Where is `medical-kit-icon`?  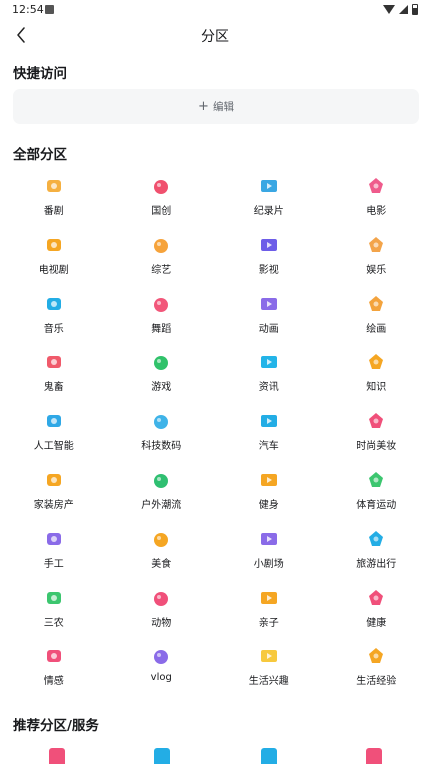 medical-kit-icon is located at coordinates (376, 598).